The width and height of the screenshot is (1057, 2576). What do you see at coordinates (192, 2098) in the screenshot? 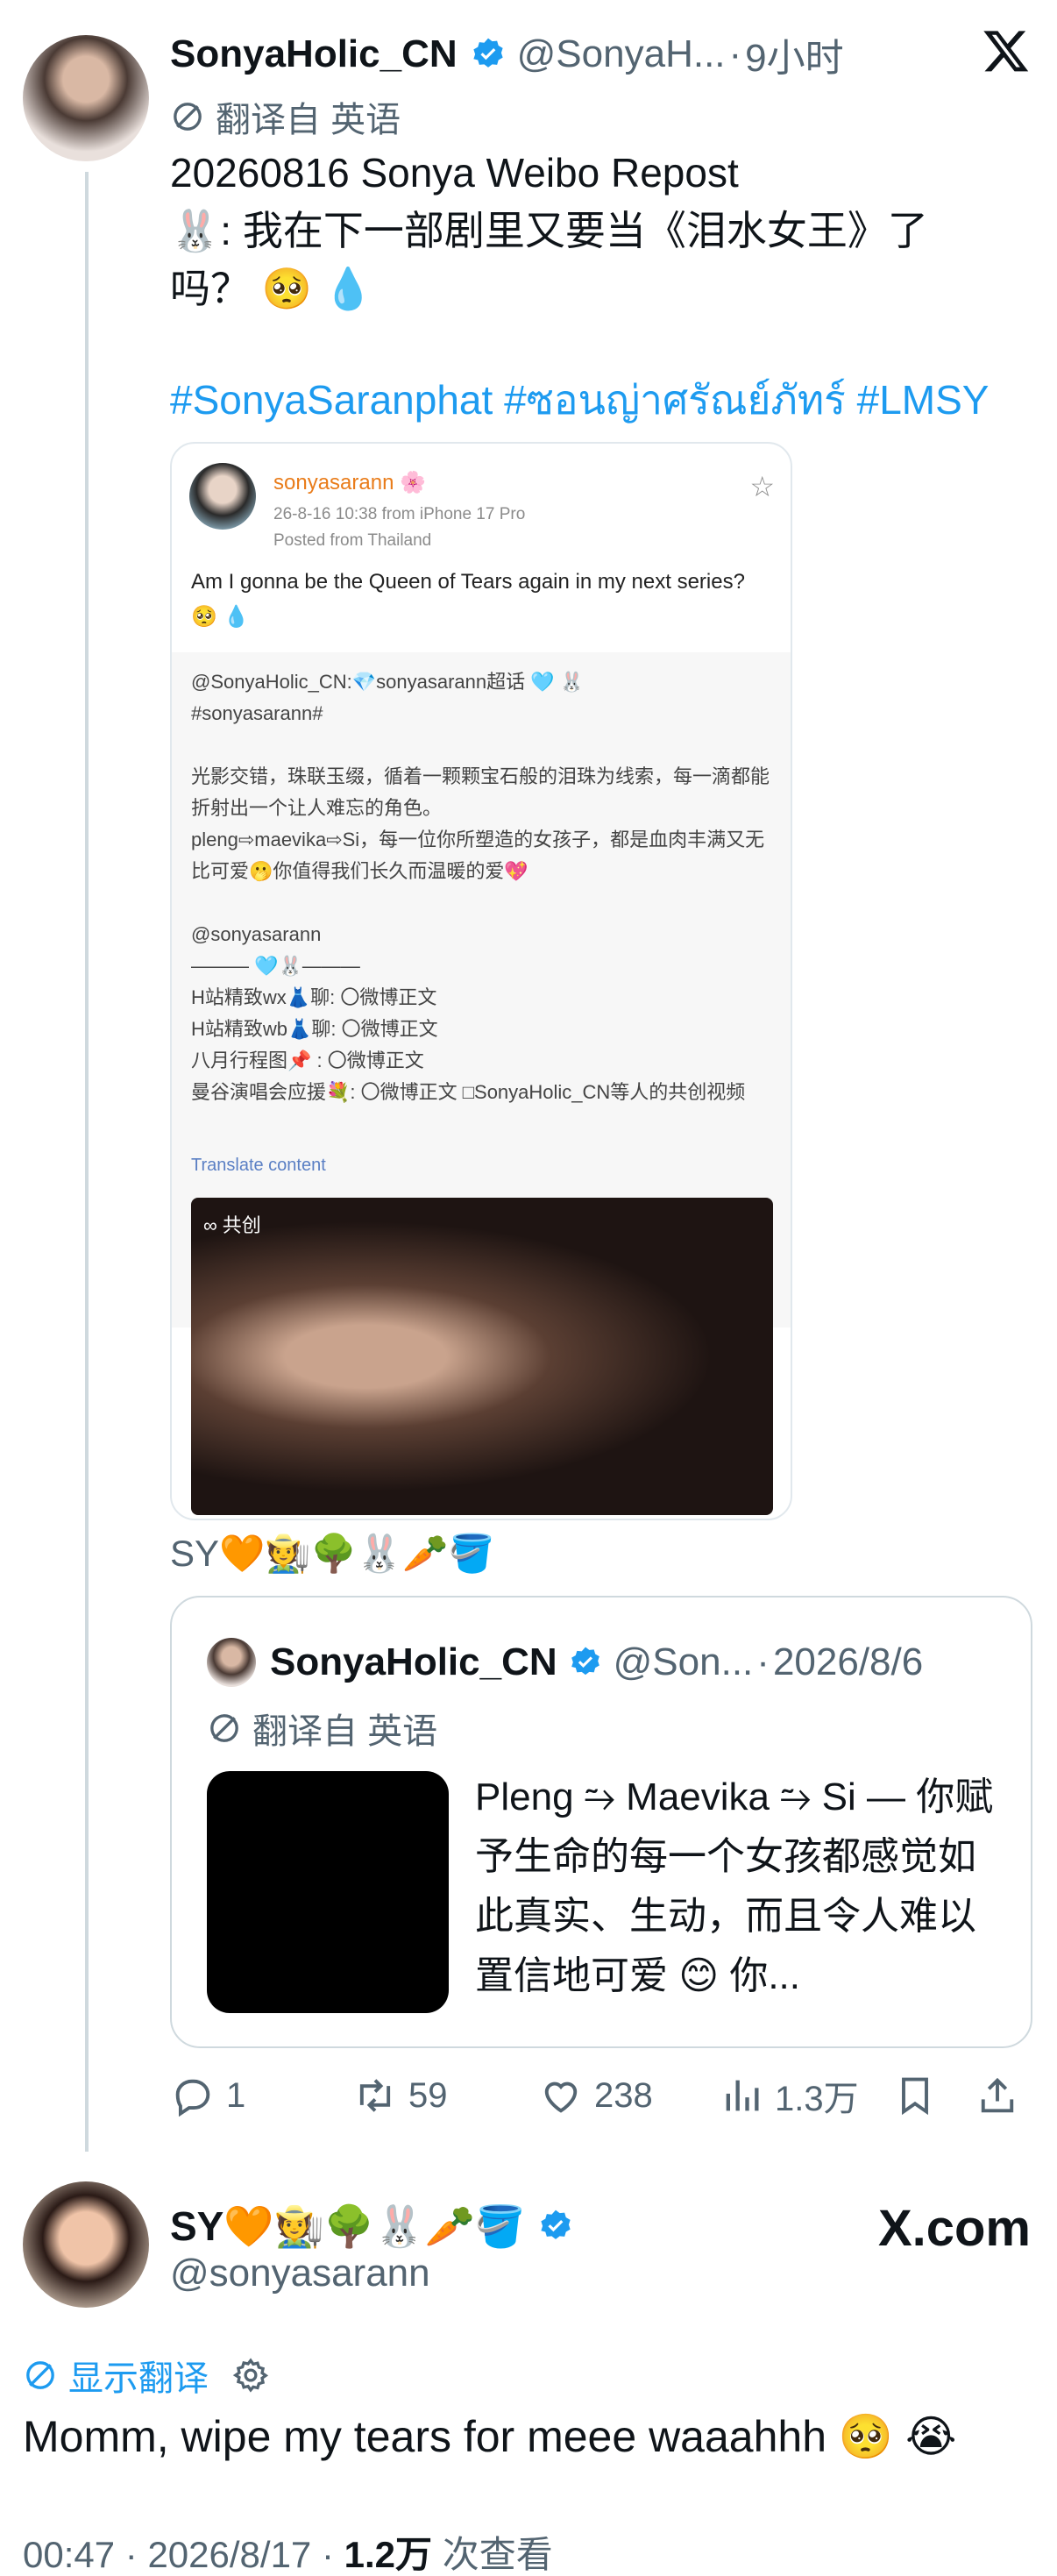
I see `reply-icon` at bounding box center [192, 2098].